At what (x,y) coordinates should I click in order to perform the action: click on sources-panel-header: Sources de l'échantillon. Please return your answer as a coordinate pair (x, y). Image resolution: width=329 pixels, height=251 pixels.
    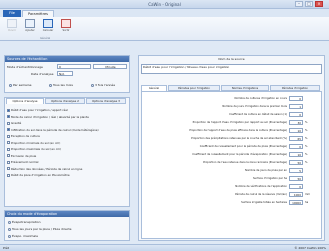
    Looking at the image, I should click on (67, 59).